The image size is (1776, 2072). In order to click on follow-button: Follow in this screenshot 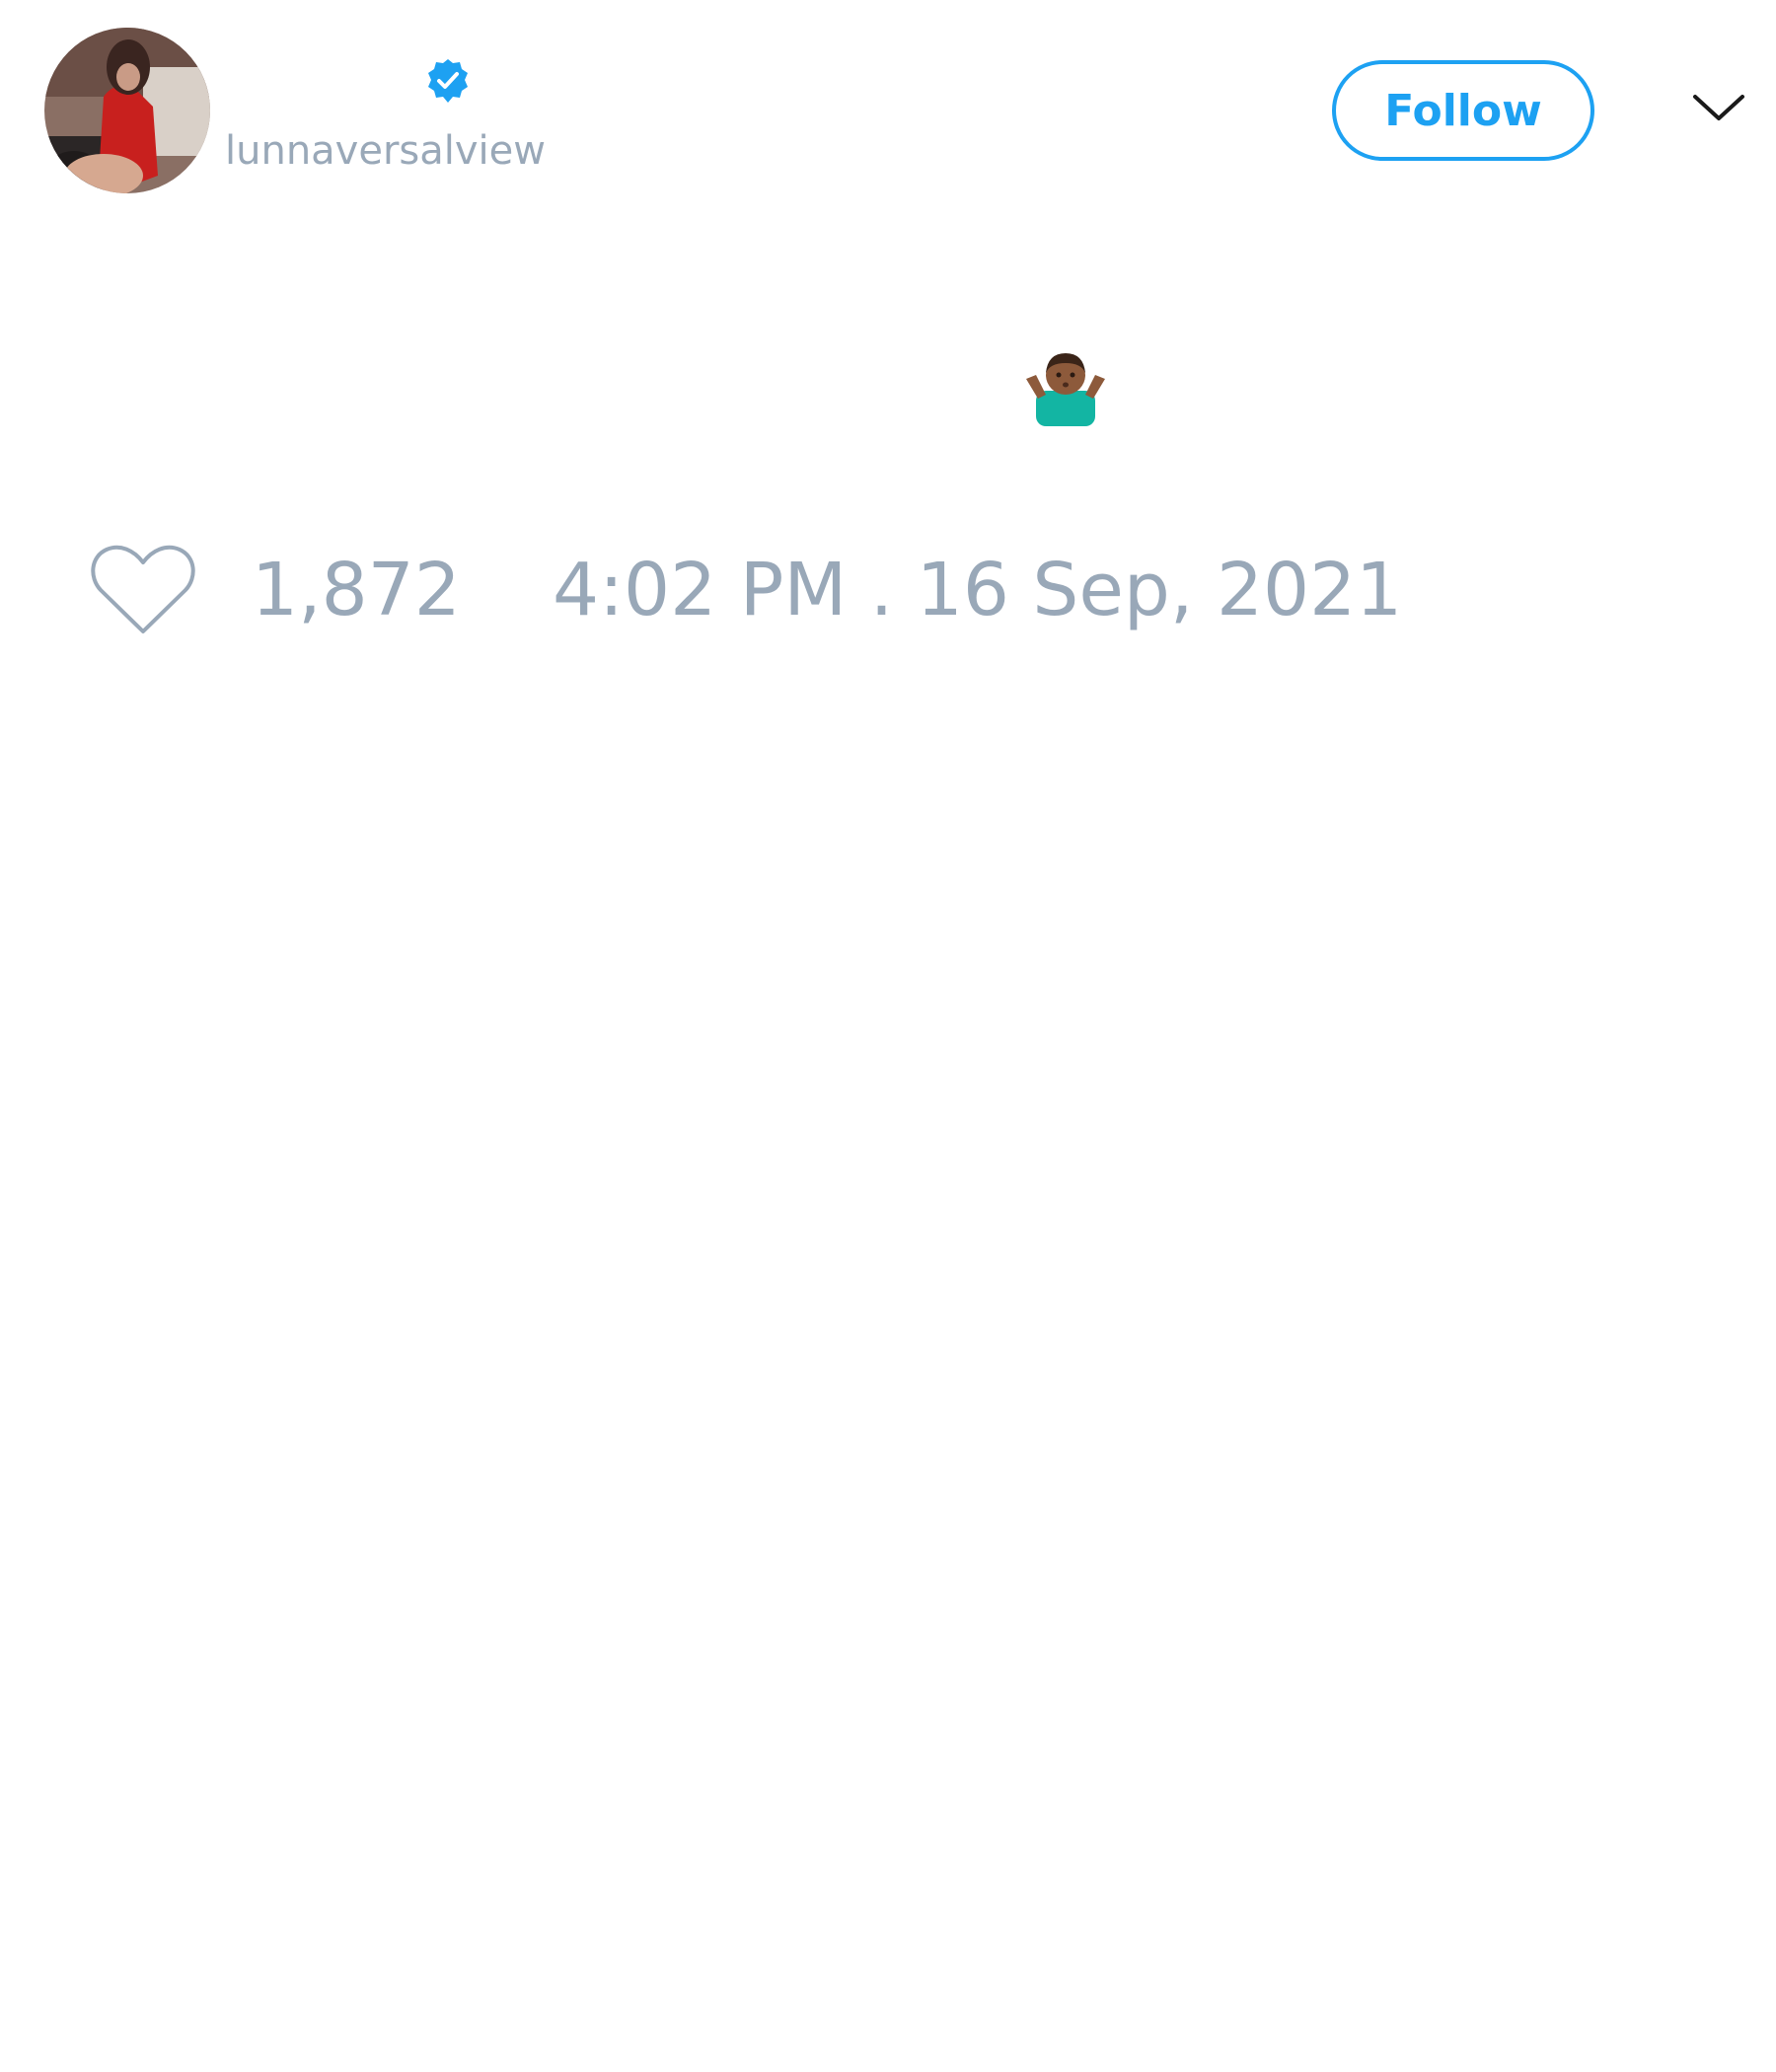, I will do `click(1463, 111)`.